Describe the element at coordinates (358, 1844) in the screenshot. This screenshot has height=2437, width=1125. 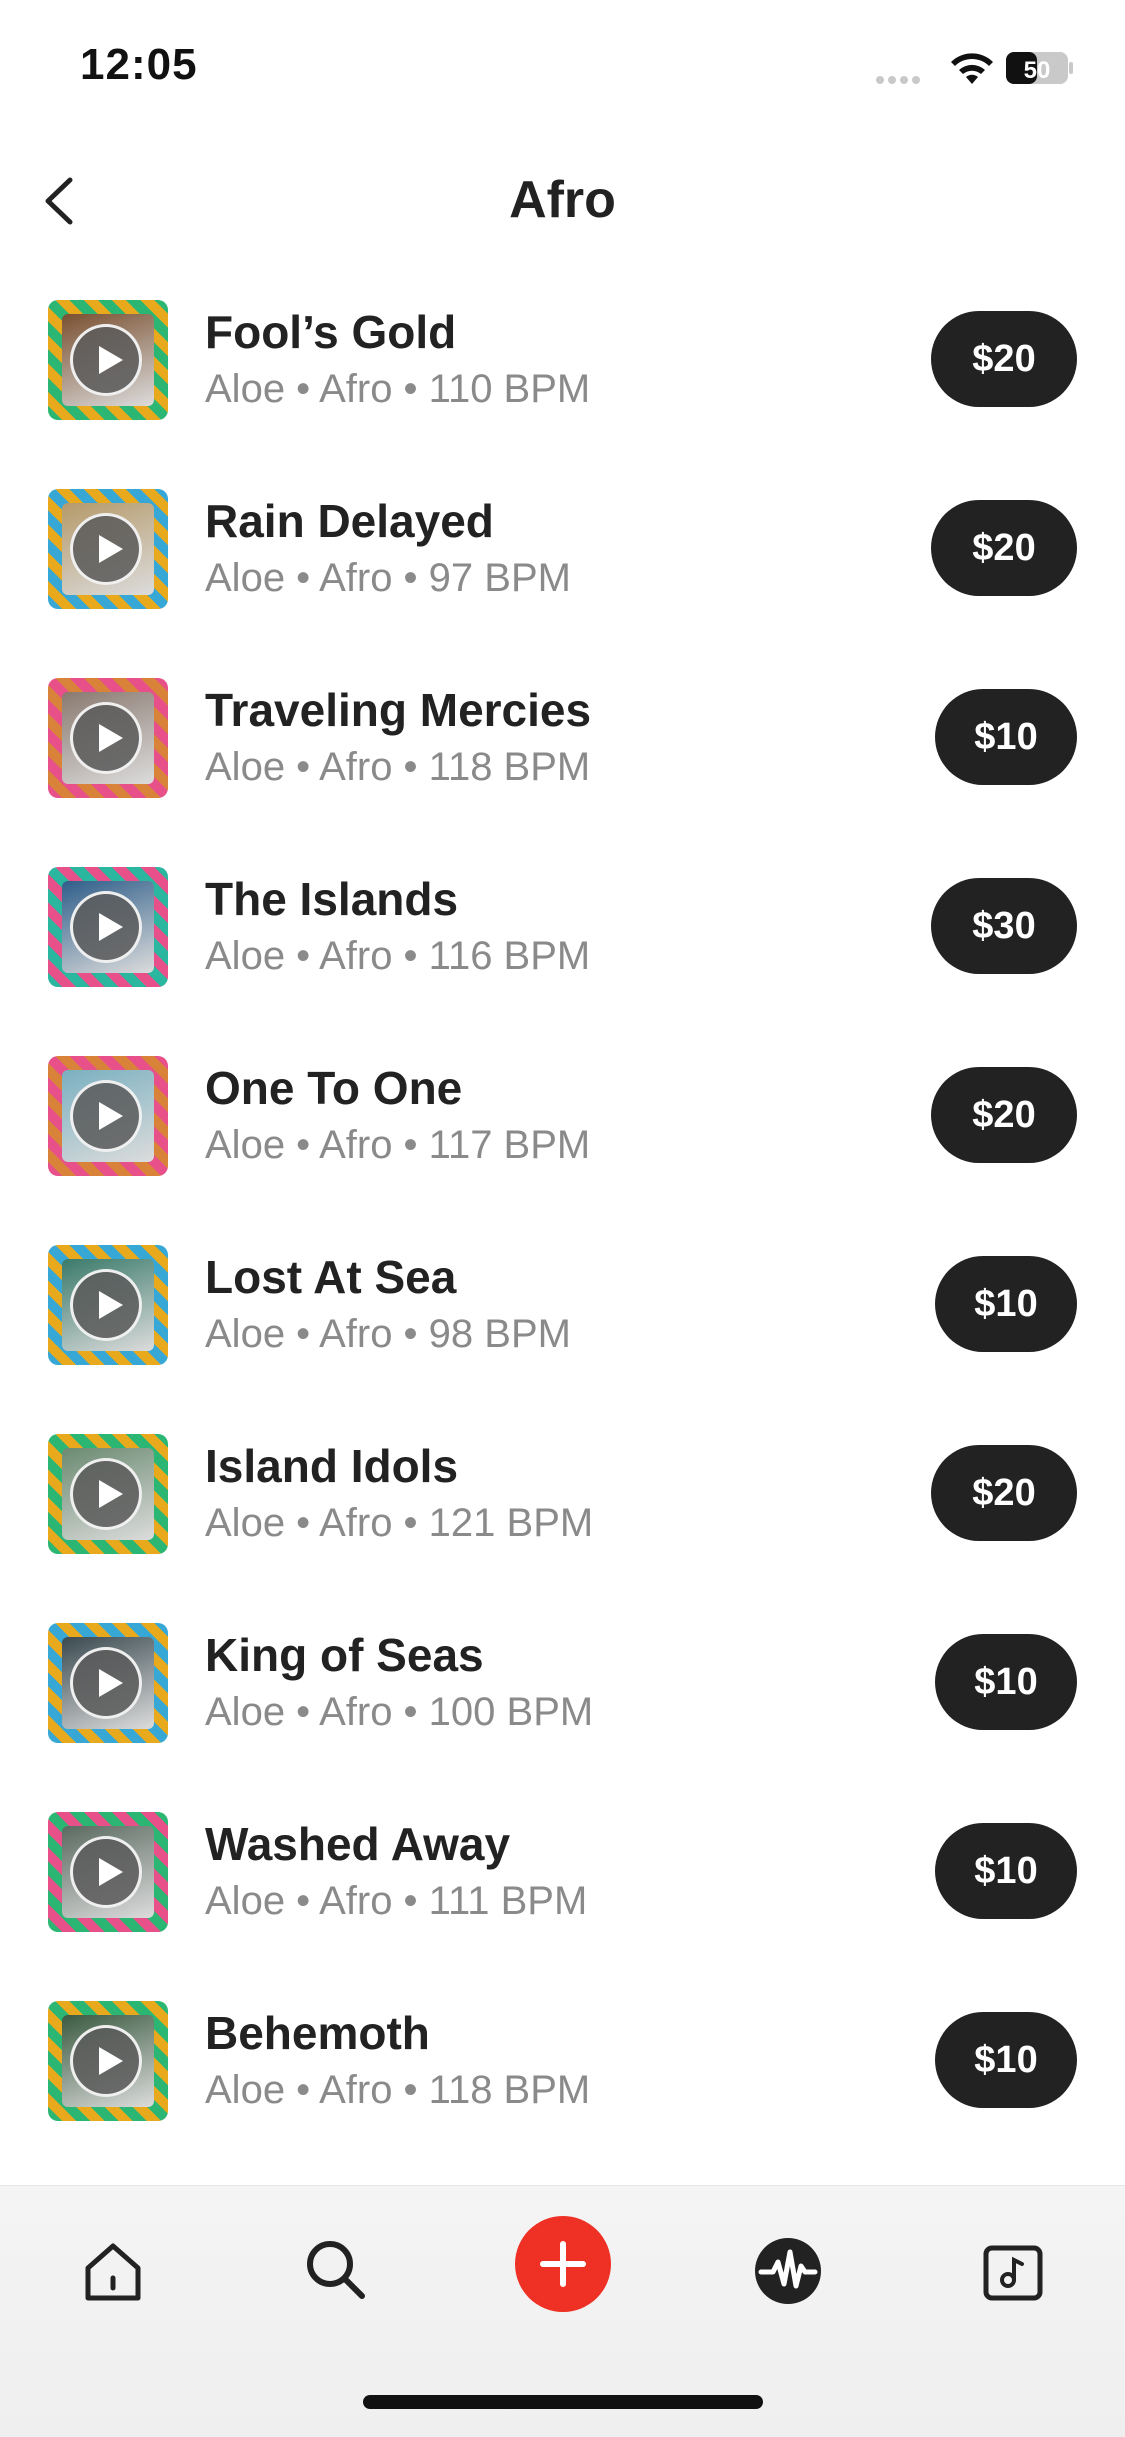
I see `track-title: Washed Away` at that location.